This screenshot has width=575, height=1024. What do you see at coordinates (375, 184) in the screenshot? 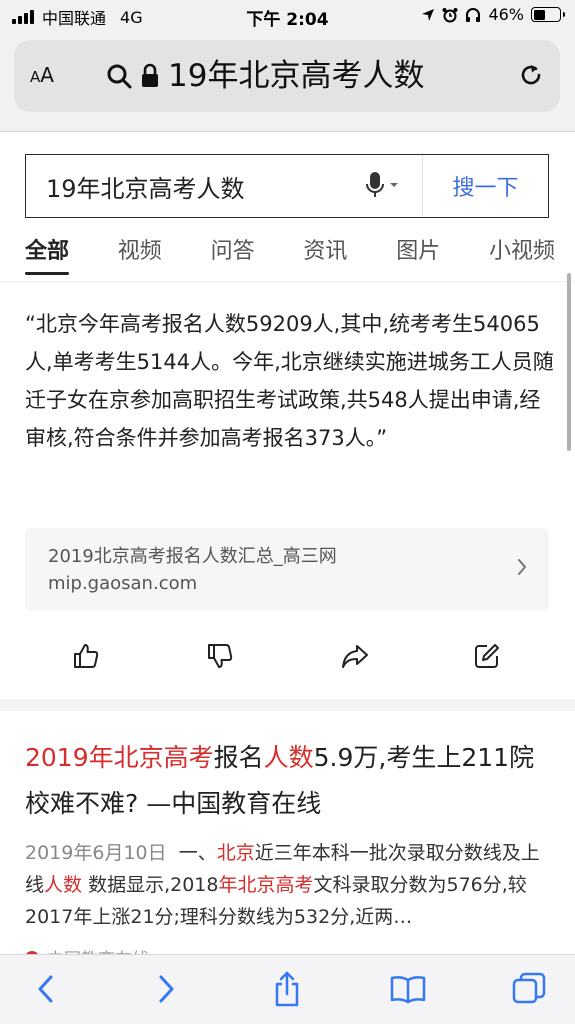
I see `microphone-icon` at bounding box center [375, 184].